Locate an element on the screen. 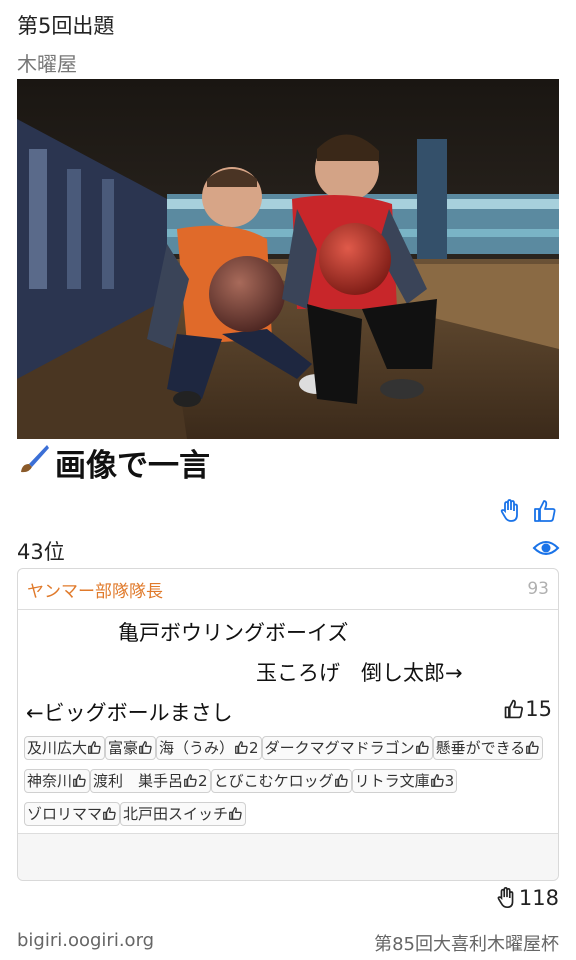  voter-tag: 北戸田スイッチ is located at coordinates (183, 814).